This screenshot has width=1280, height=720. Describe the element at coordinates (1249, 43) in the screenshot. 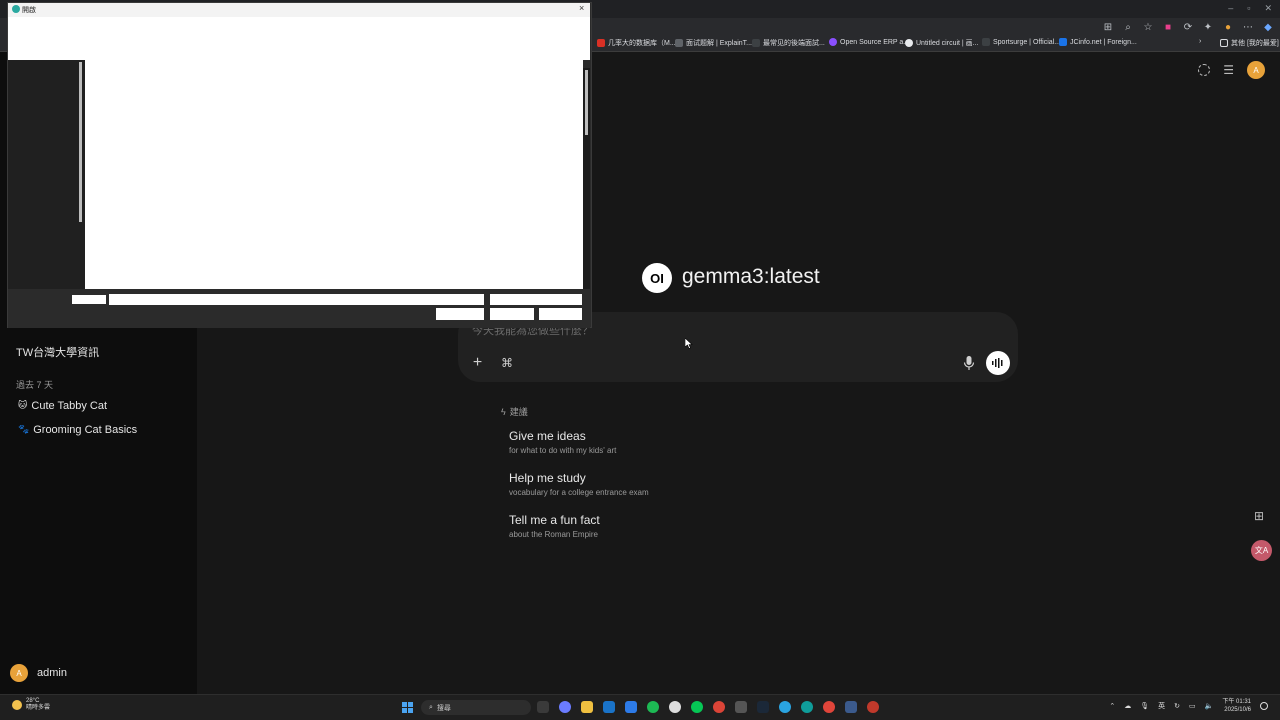

I see `bookmarks-folder: 其他 [我的最爱]` at that location.